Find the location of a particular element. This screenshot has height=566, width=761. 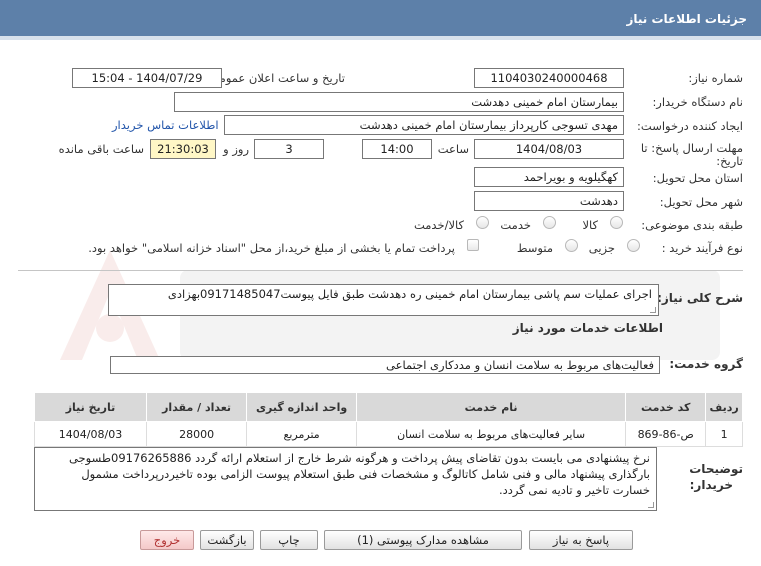

remaining-label: ساعت باقی مانده is located at coordinates (101, 149).